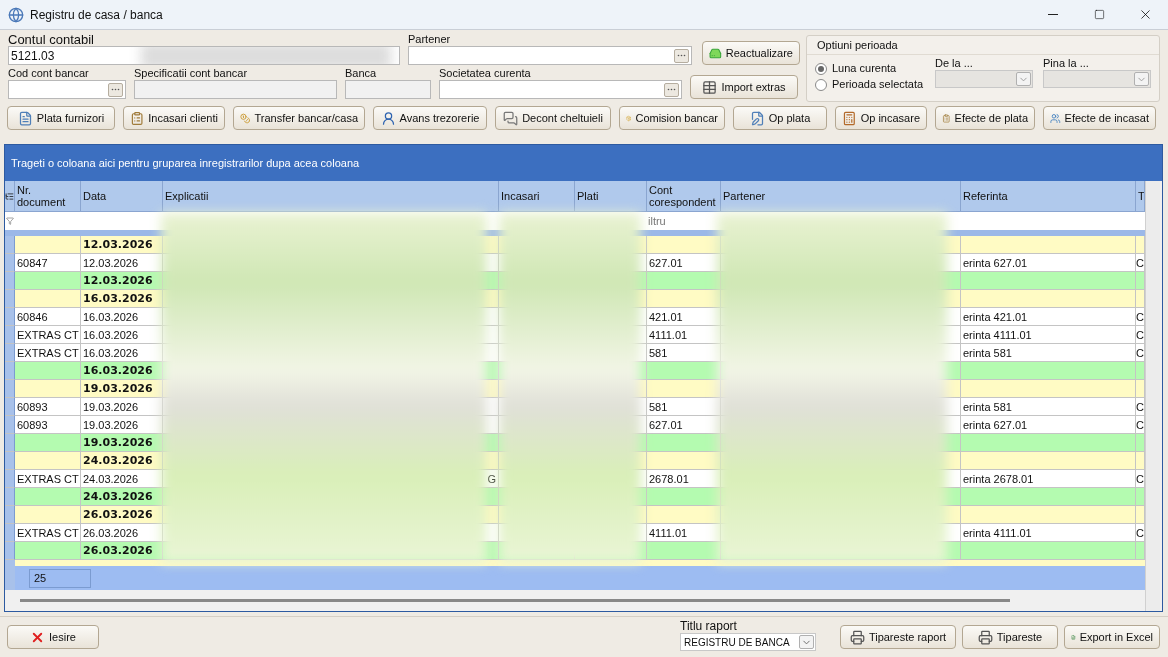 Image resolution: width=1168 pixels, height=657 pixels. What do you see at coordinates (709, 626) in the screenshot?
I see `field-label: Titlu raport` at bounding box center [709, 626].